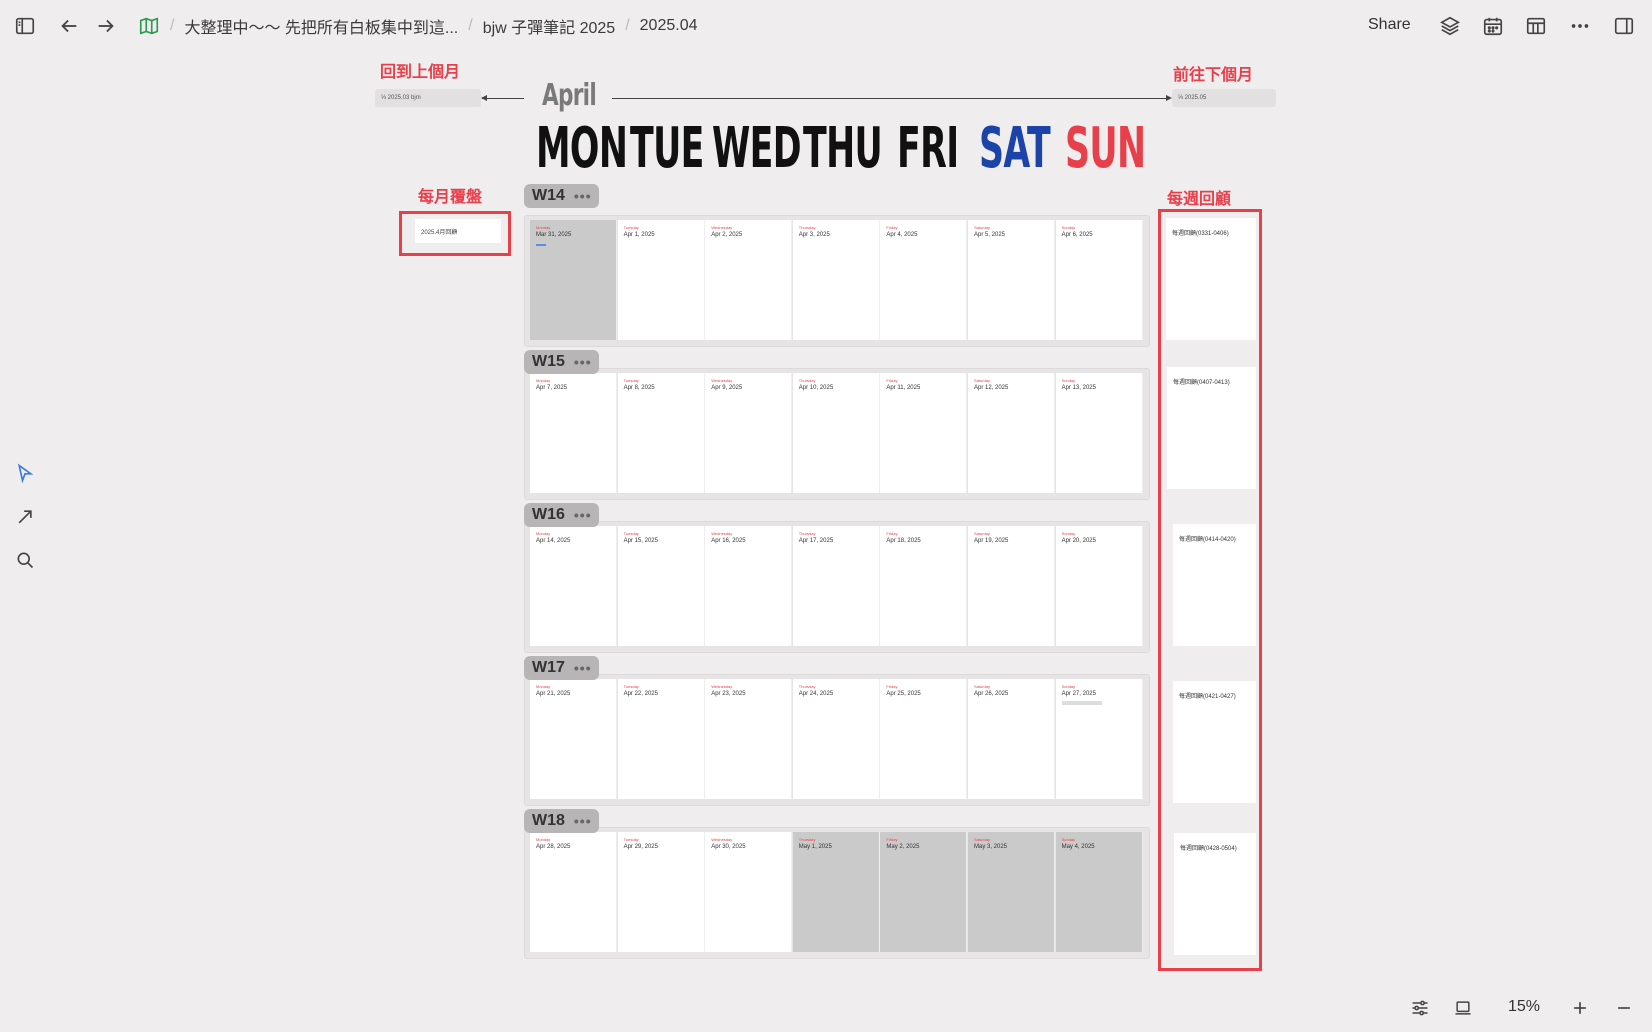  What do you see at coordinates (1493, 26) in the screenshot?
I see `calendar-icon` at bounding box center [1493, 26].